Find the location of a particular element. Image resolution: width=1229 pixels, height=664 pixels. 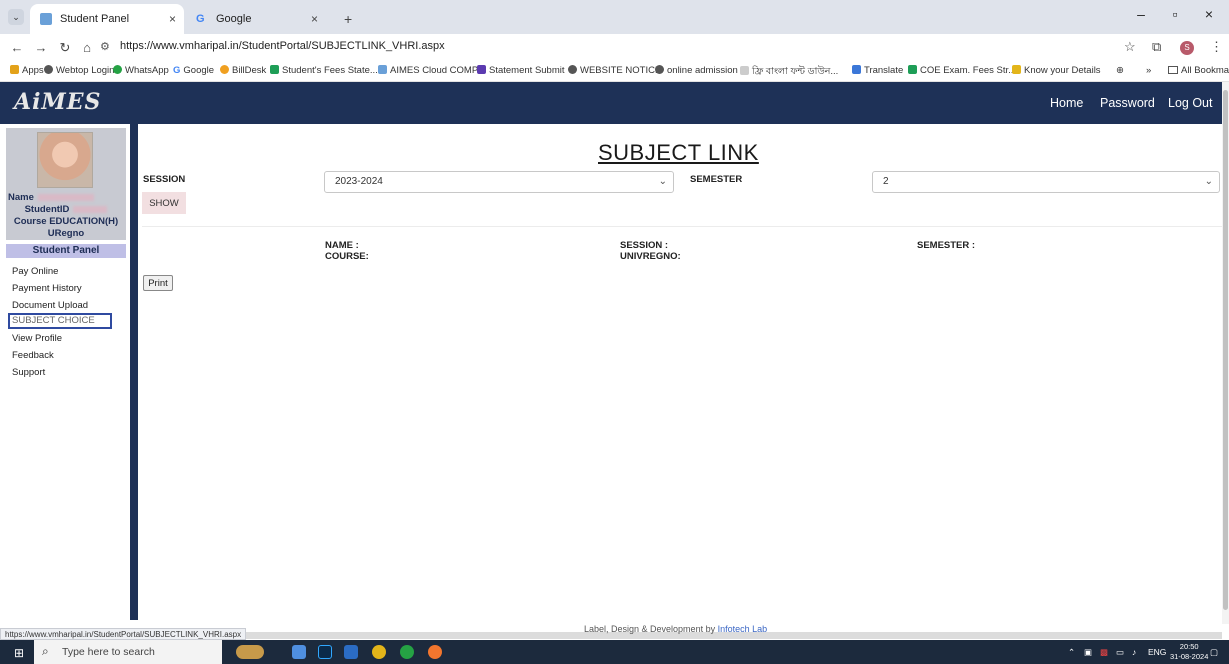

file-explorer-icon is located at coordinates (299, 652).